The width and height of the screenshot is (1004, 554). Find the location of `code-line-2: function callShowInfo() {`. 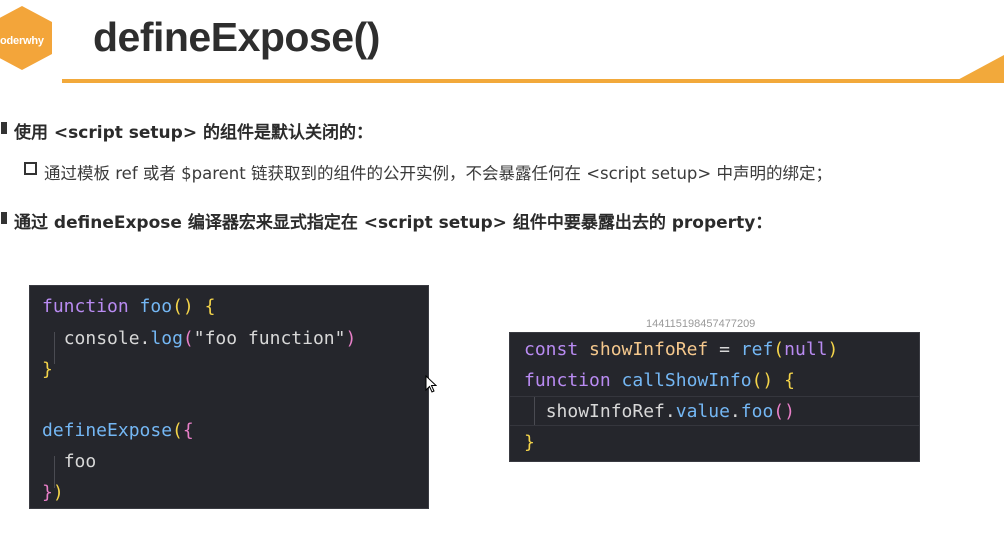

code-line-2: function callShowInfo() { is located at coordinates (659, 380).